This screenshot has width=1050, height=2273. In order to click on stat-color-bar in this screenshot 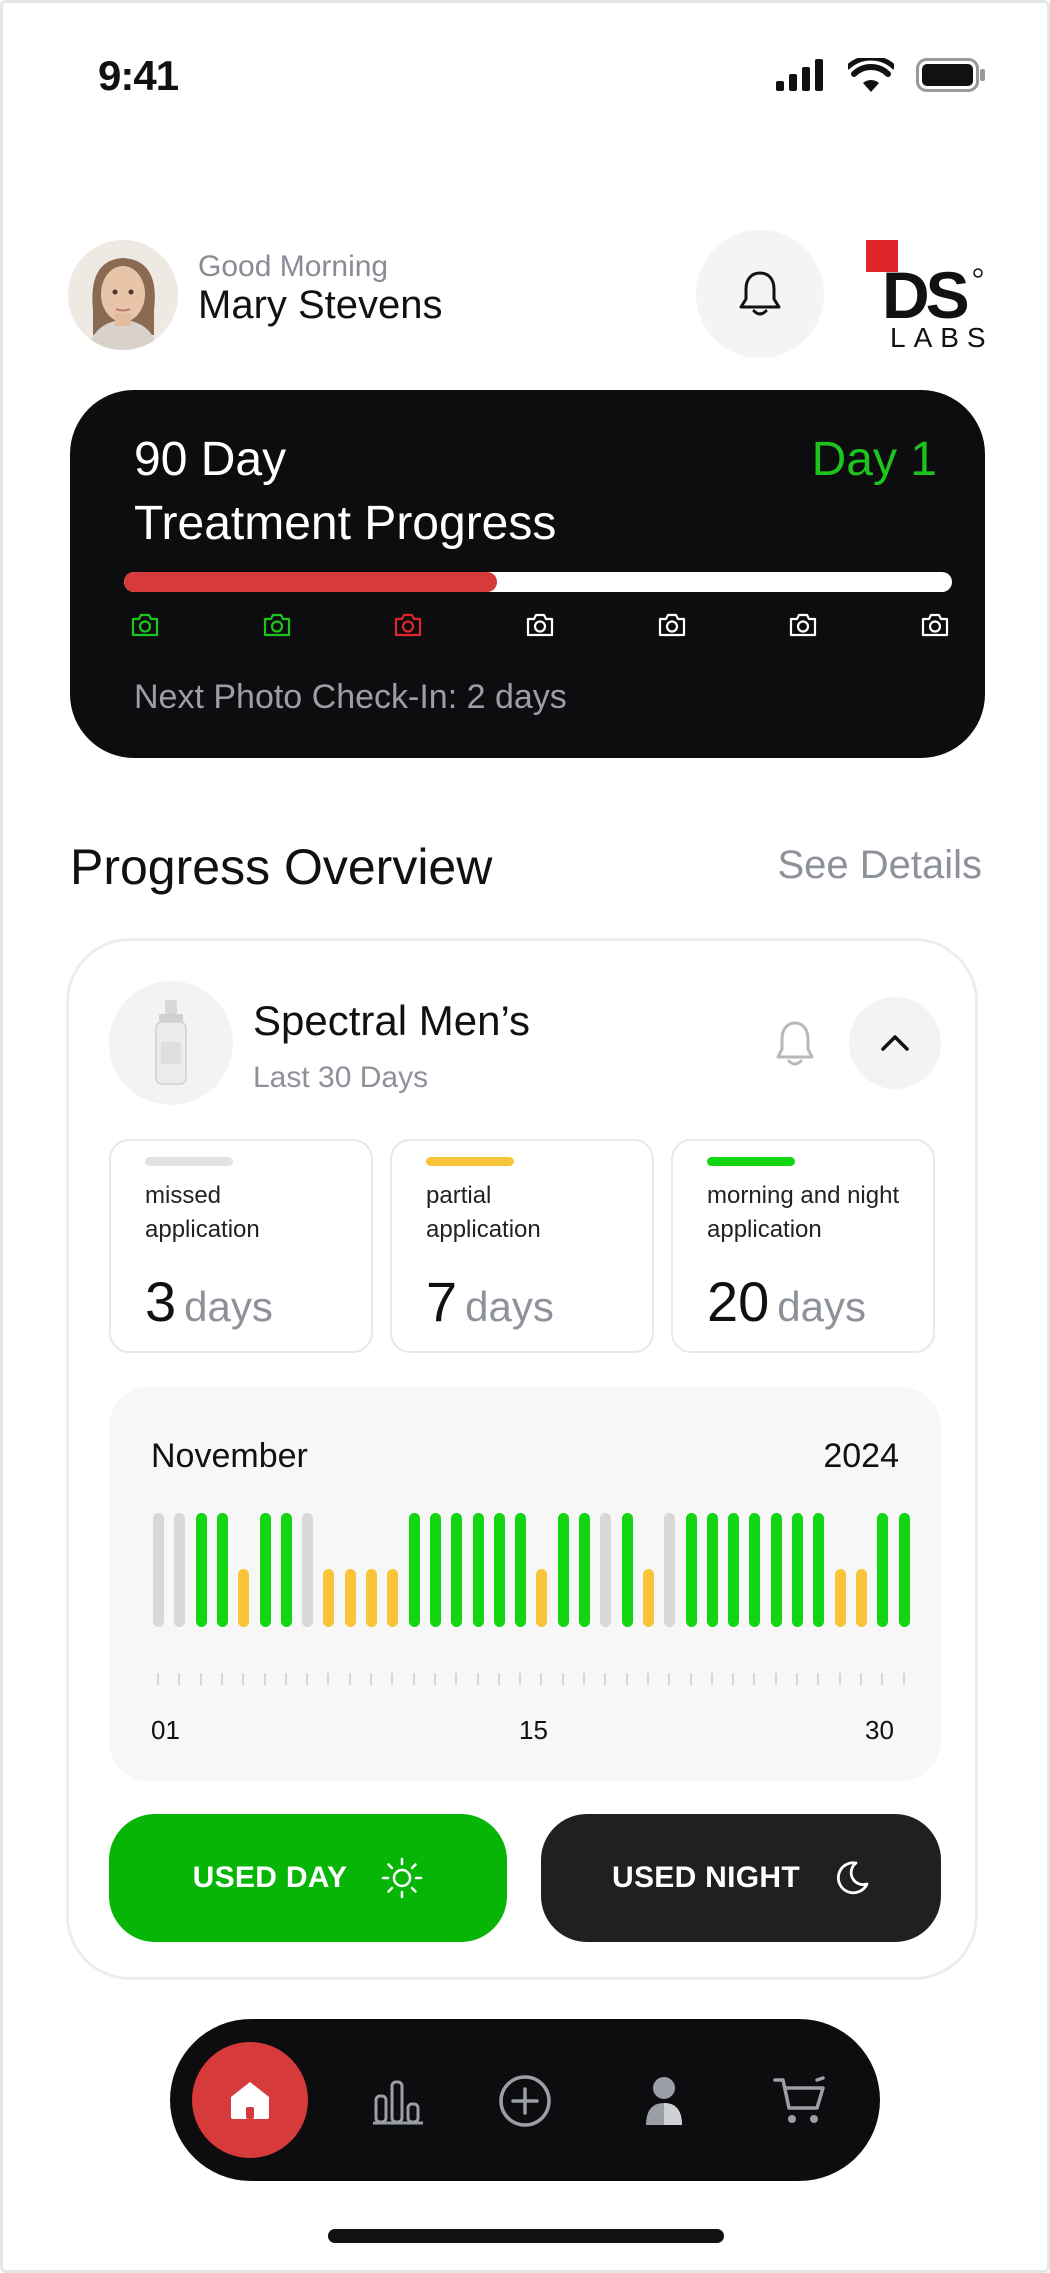, I will do `click(189, 1161)`.